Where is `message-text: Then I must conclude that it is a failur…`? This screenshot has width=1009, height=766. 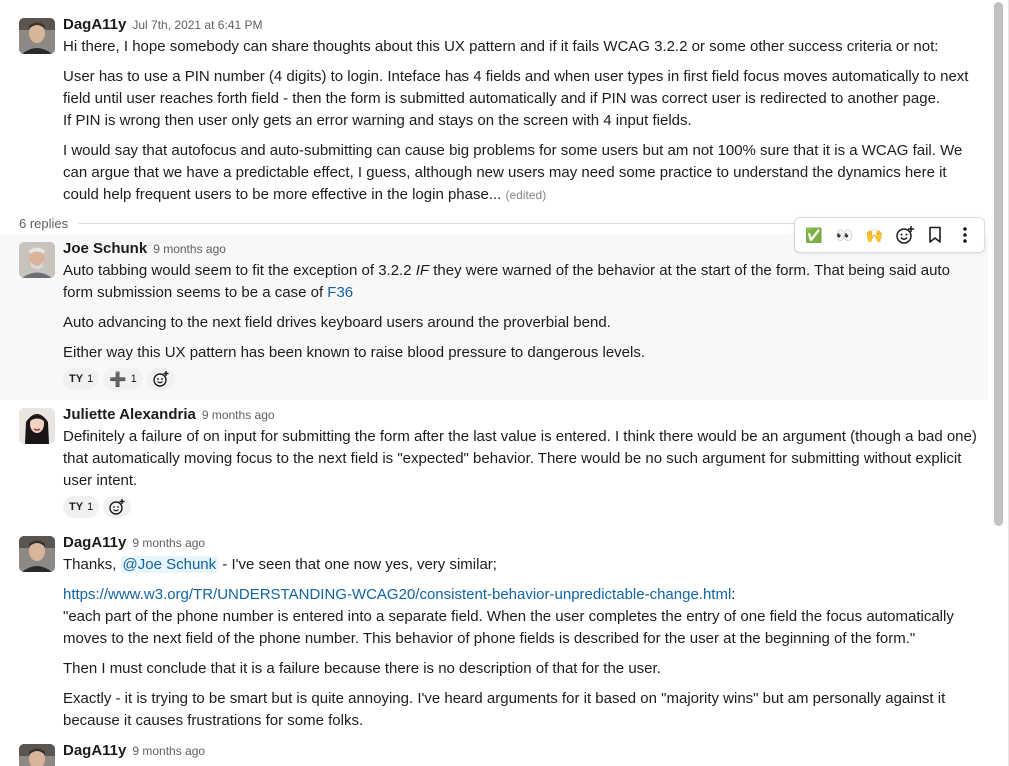 message-text: Then I must conclude that it is a failur… is located at coordinates (362, 668).